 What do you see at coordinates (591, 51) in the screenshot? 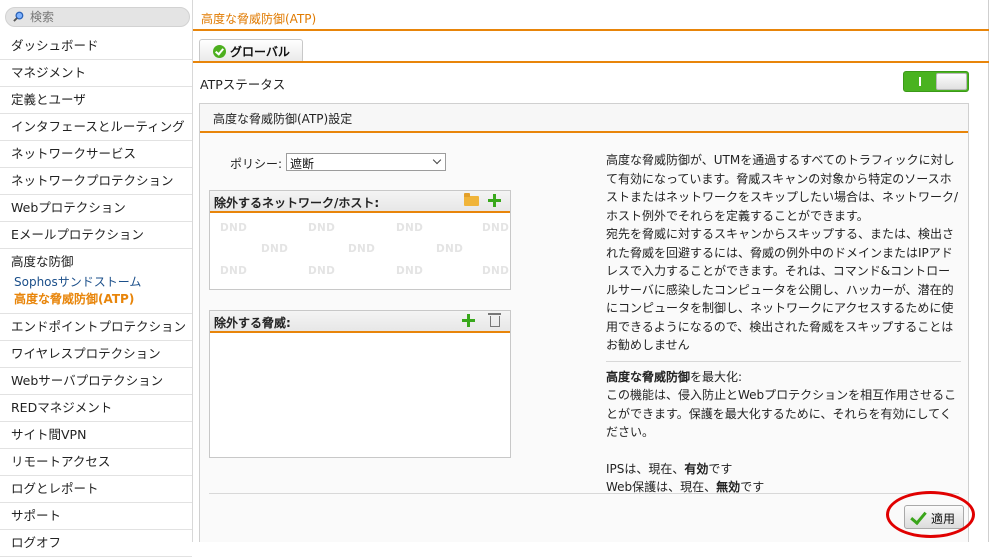
I see `tab-bar: グローバル` at bounding box center [591, 51].